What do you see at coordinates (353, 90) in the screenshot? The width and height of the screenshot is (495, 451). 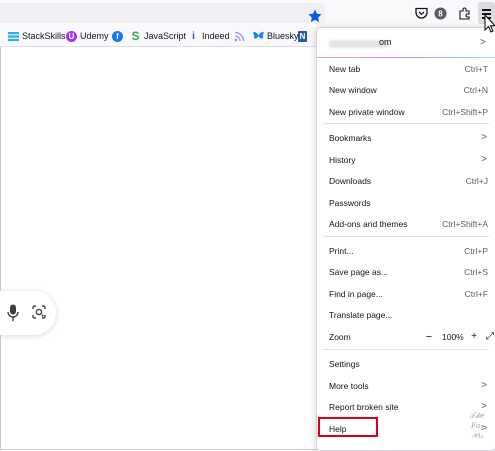 I see `menu-item-label: New window` at bounding box center [353, 90].